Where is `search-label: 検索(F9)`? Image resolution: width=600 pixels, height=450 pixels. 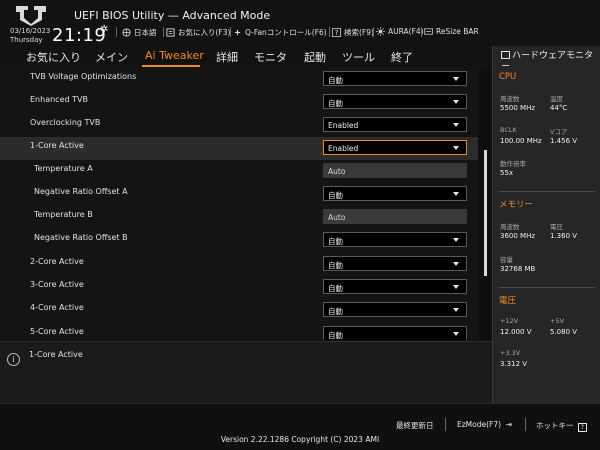
search-label: 検索(F9) is located at coordinates (359, 32).